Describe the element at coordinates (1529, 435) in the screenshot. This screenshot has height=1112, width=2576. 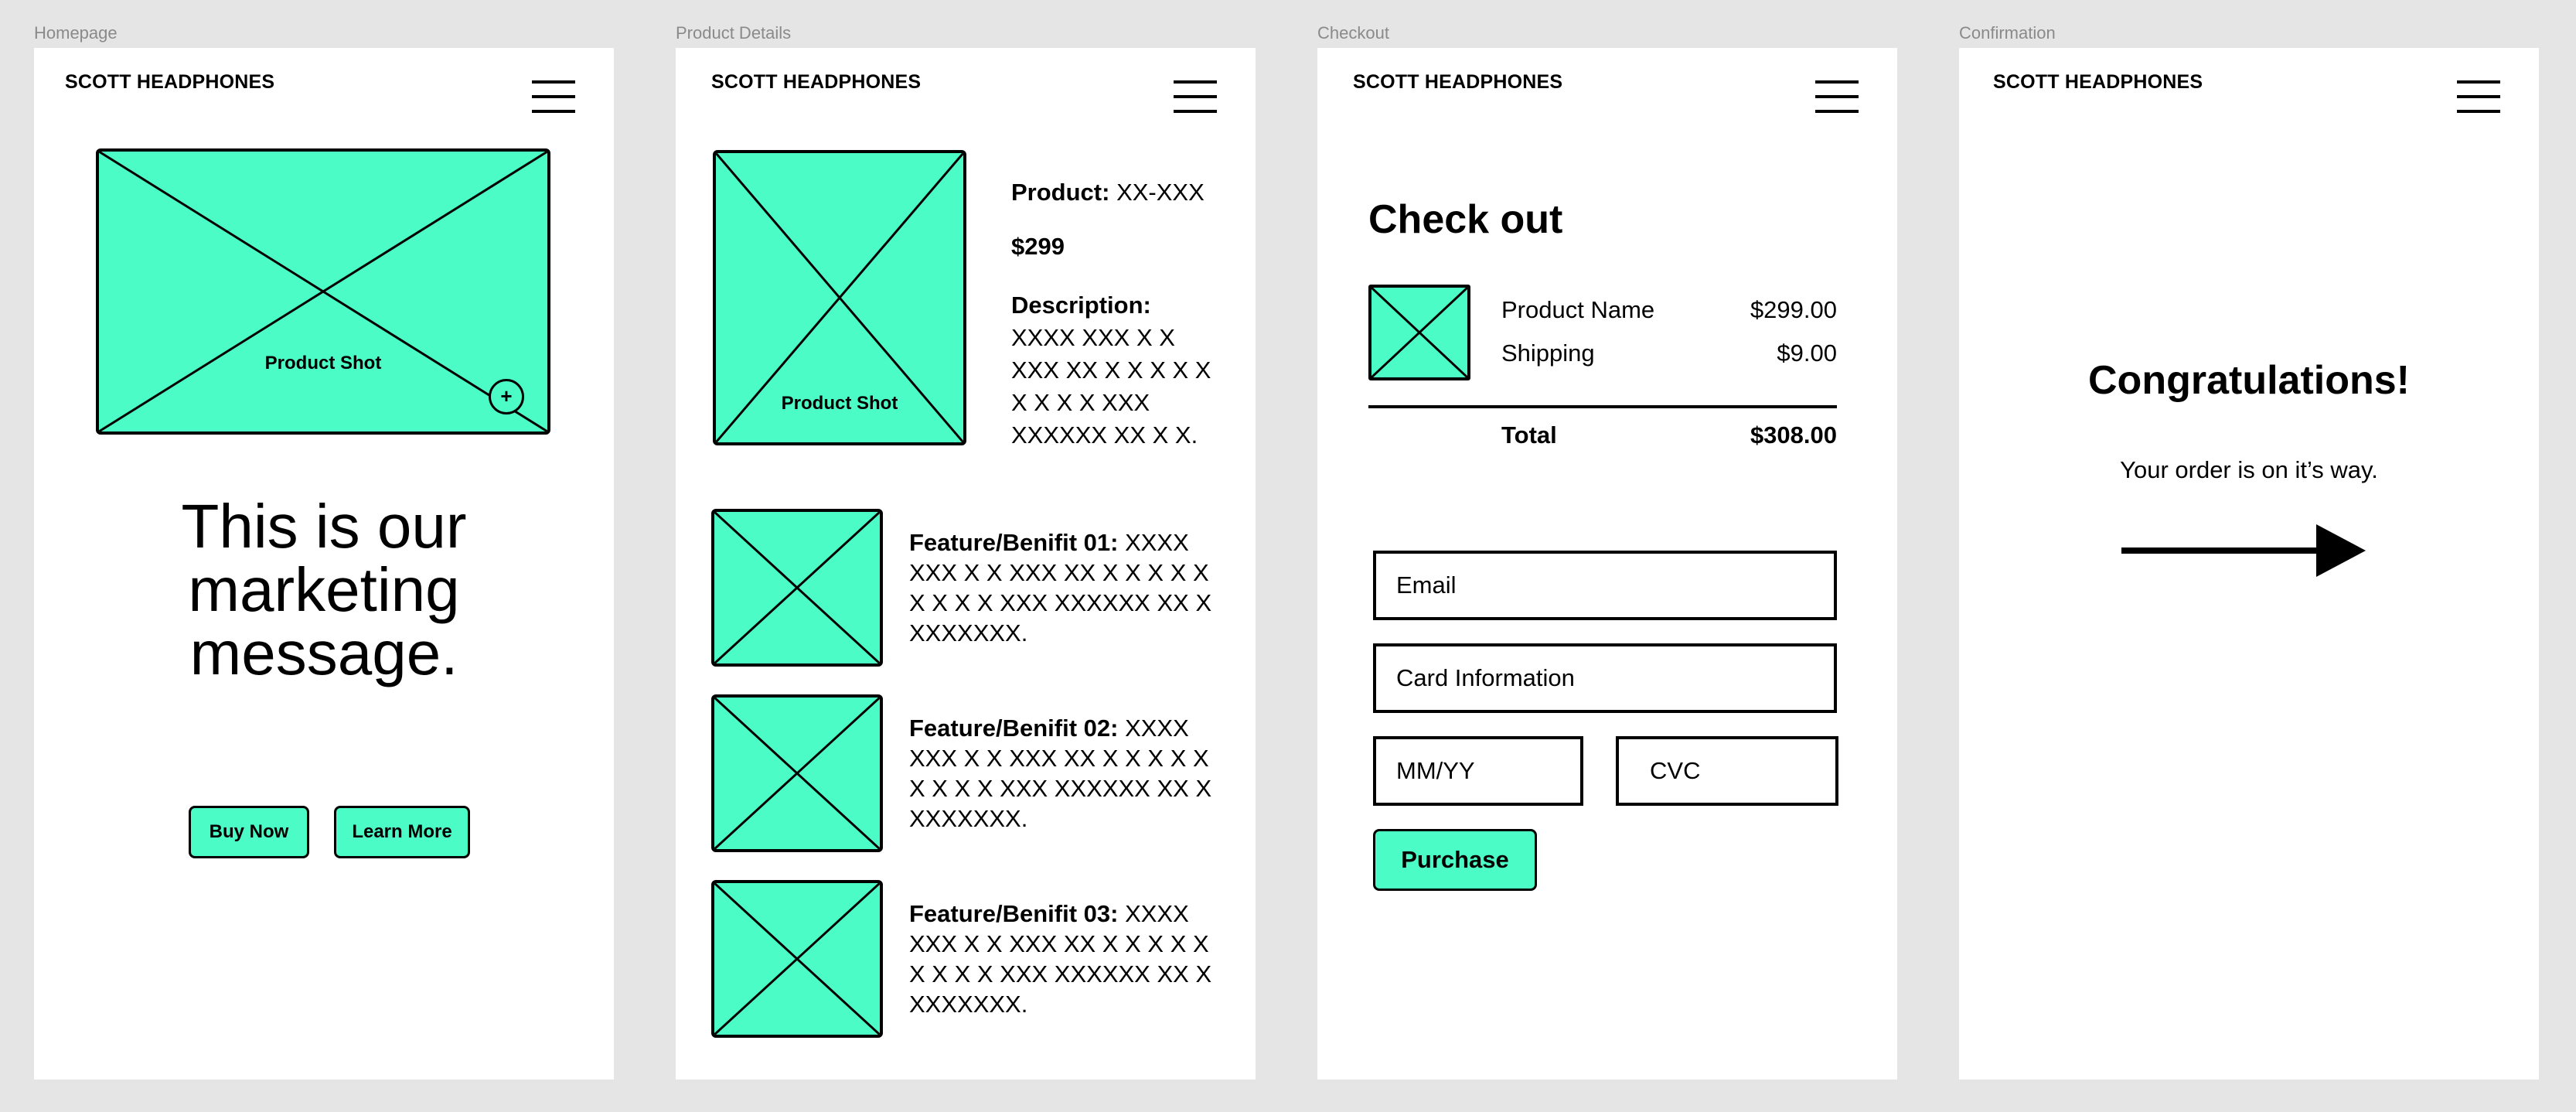
I see `total-label: Total` at that location.